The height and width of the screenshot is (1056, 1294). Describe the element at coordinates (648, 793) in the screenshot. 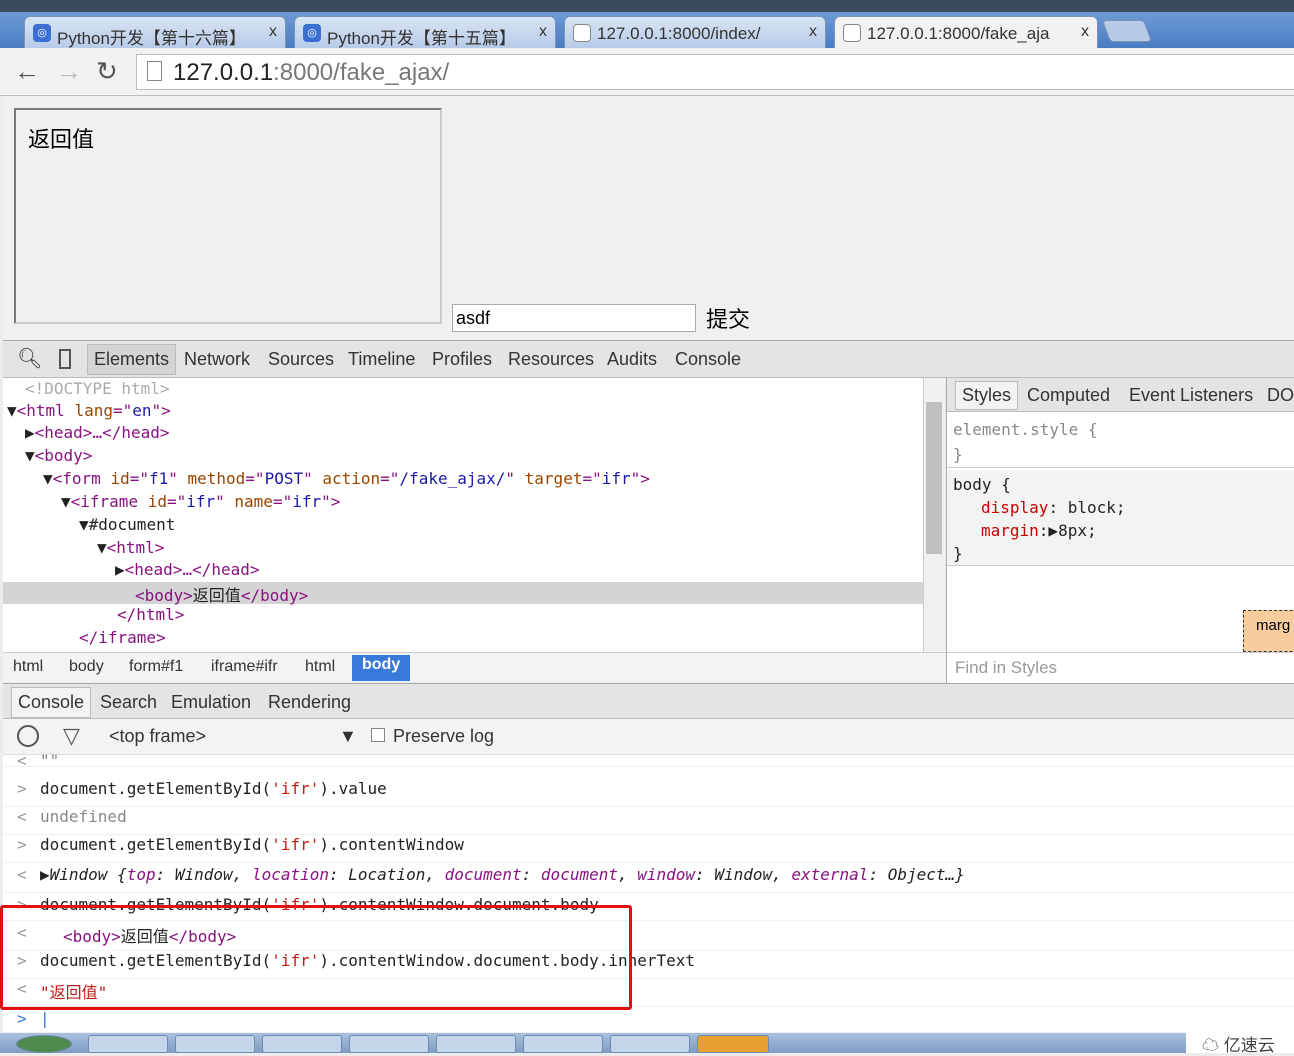

I see `console-command: > document.getElementById('ifr').value` at that location.